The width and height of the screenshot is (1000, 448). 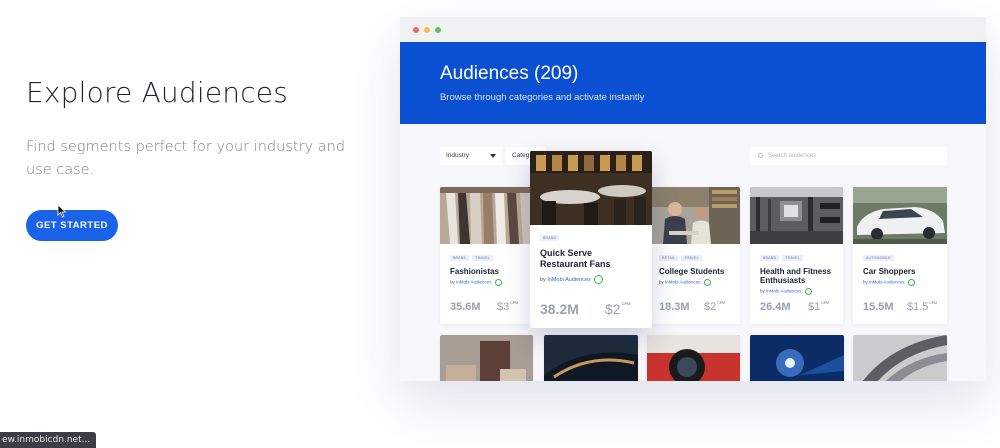 I want to click on audiences-title: Audiences (209), so click(x=509, y=73).